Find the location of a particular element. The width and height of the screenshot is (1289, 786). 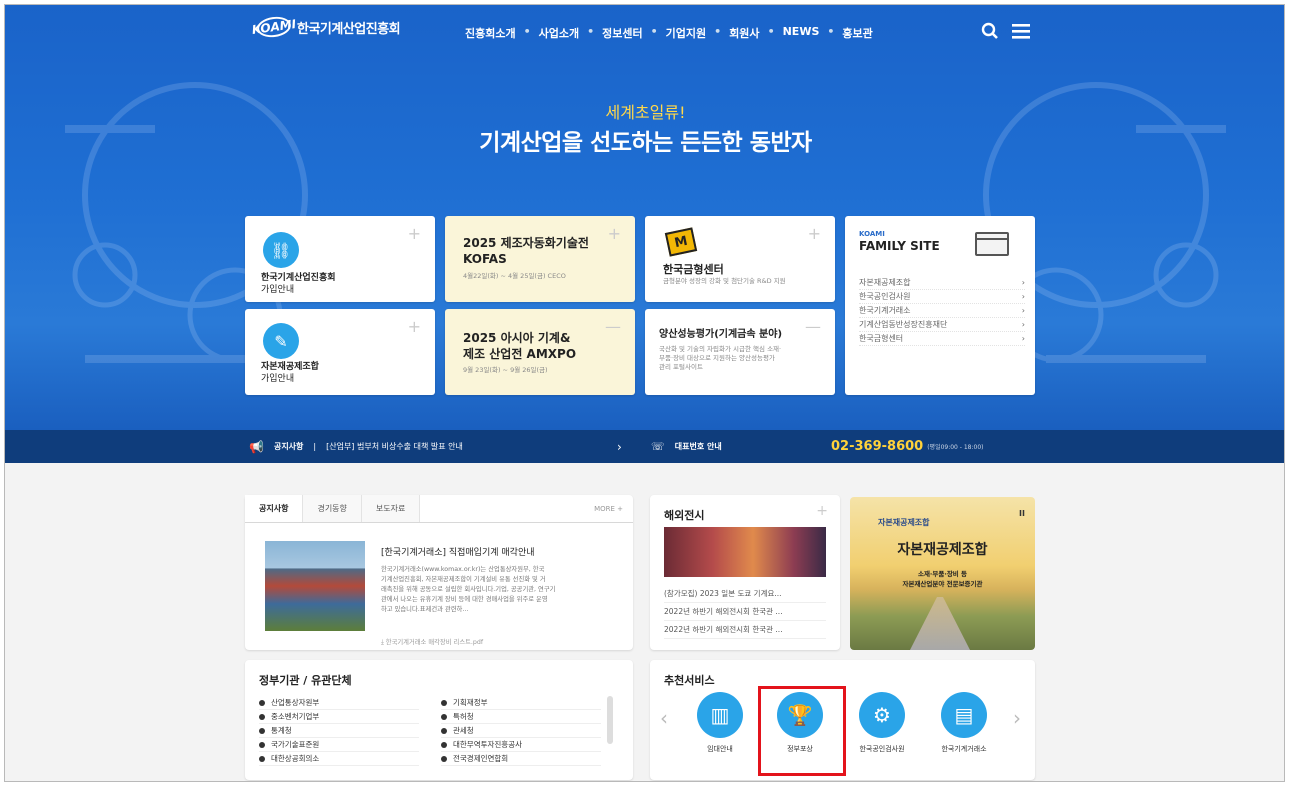

family-site-item: 한국금형센터 › is located at coordinates (942, 339).